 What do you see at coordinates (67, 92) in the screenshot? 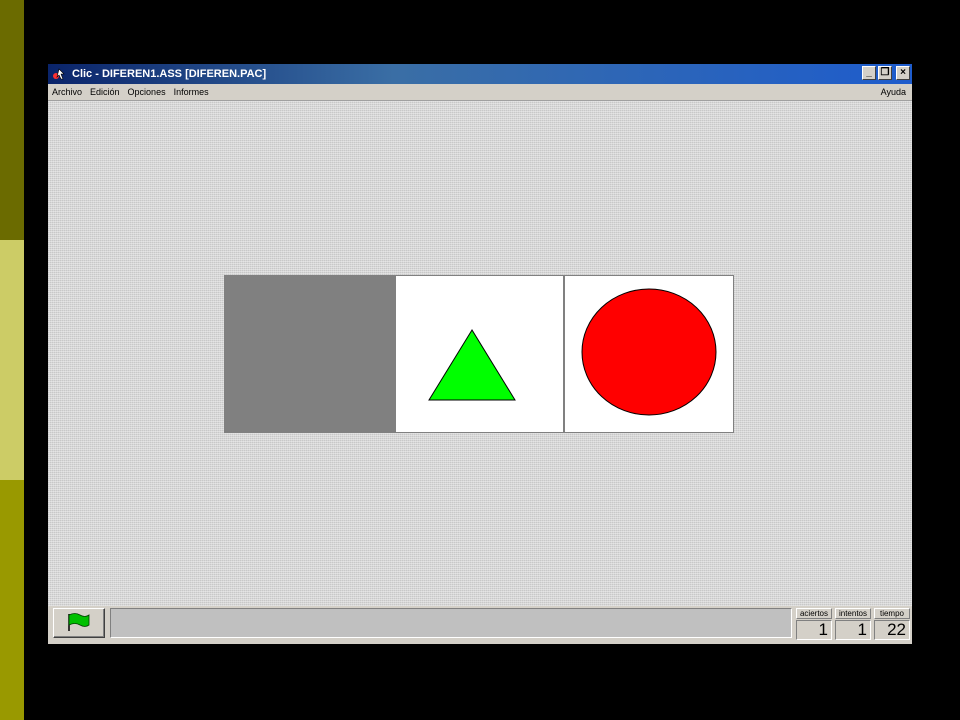
I see `menu-archivo: Archivo` at bounding box center [67, 92].